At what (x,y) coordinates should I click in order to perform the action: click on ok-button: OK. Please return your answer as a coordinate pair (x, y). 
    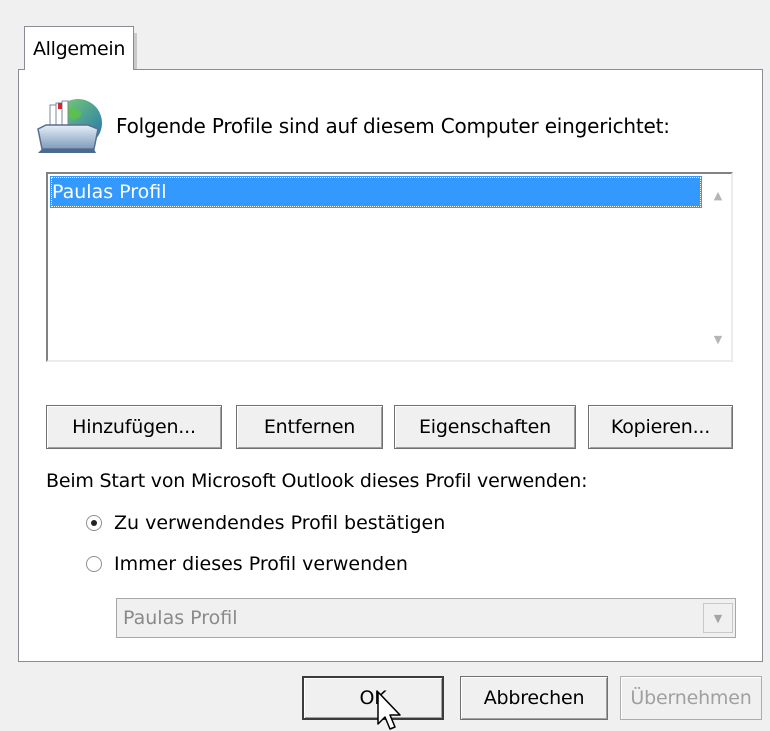
    Looking at the image, I should click on (373, 698).